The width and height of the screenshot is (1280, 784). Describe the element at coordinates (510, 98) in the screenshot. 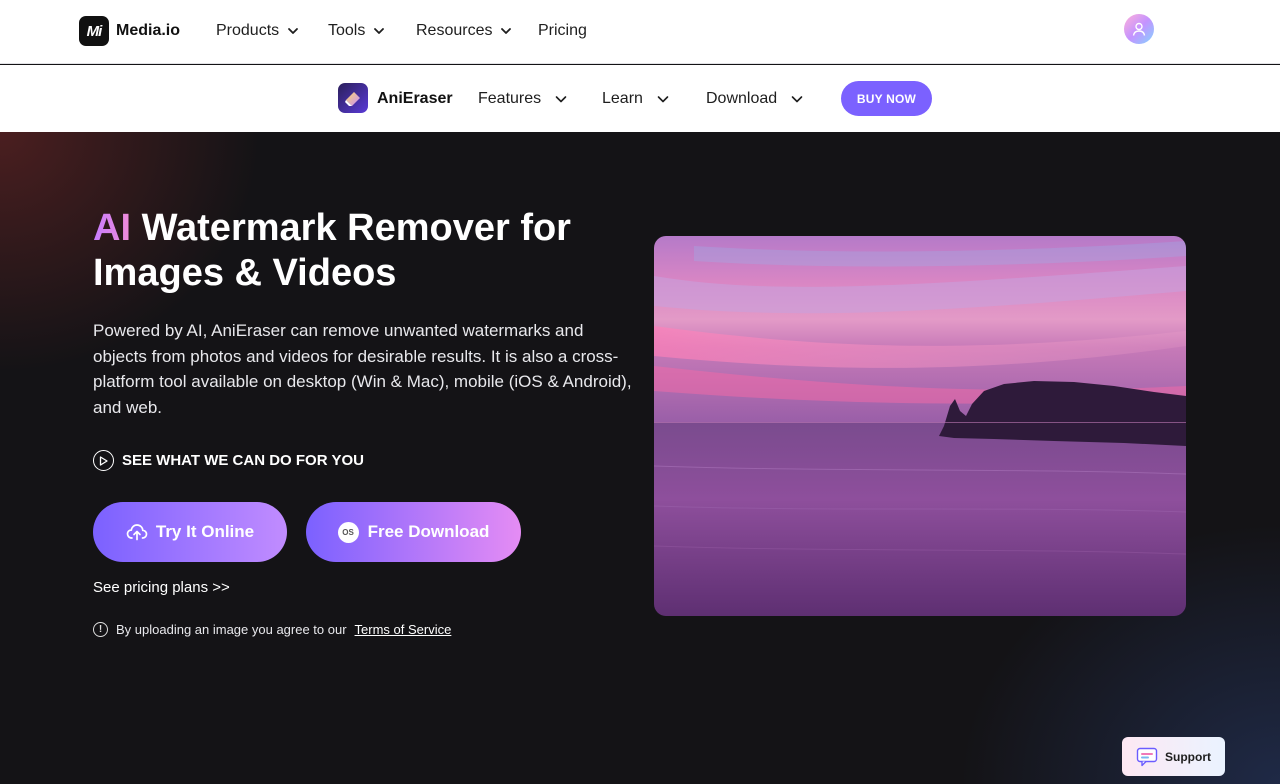

I see `subnav-item-label: Features` at that location.